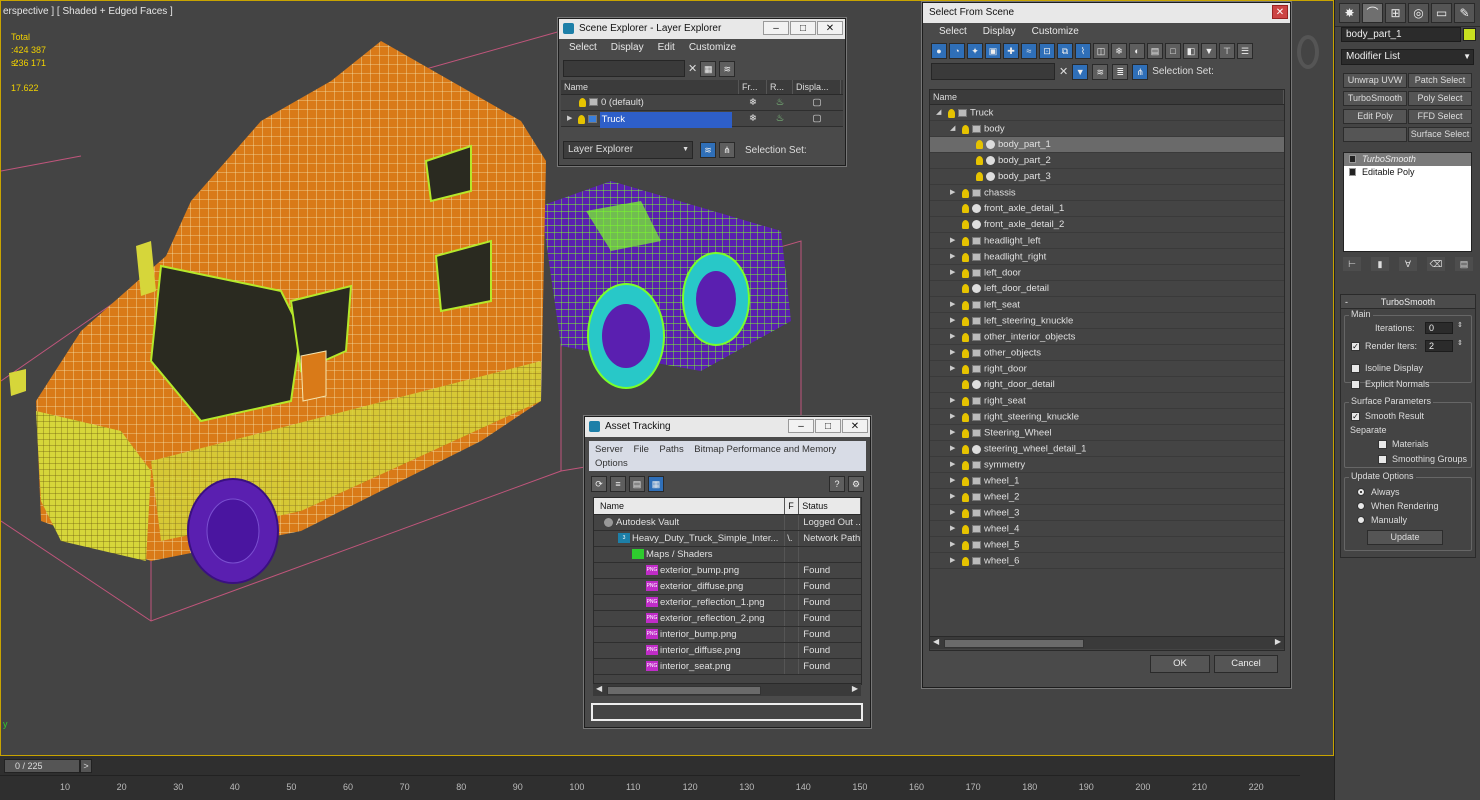 This screenshot has width=1480, height=800. I want to click on modifier-list-dropdown: Modifier List ▼, so click(1407, 57).